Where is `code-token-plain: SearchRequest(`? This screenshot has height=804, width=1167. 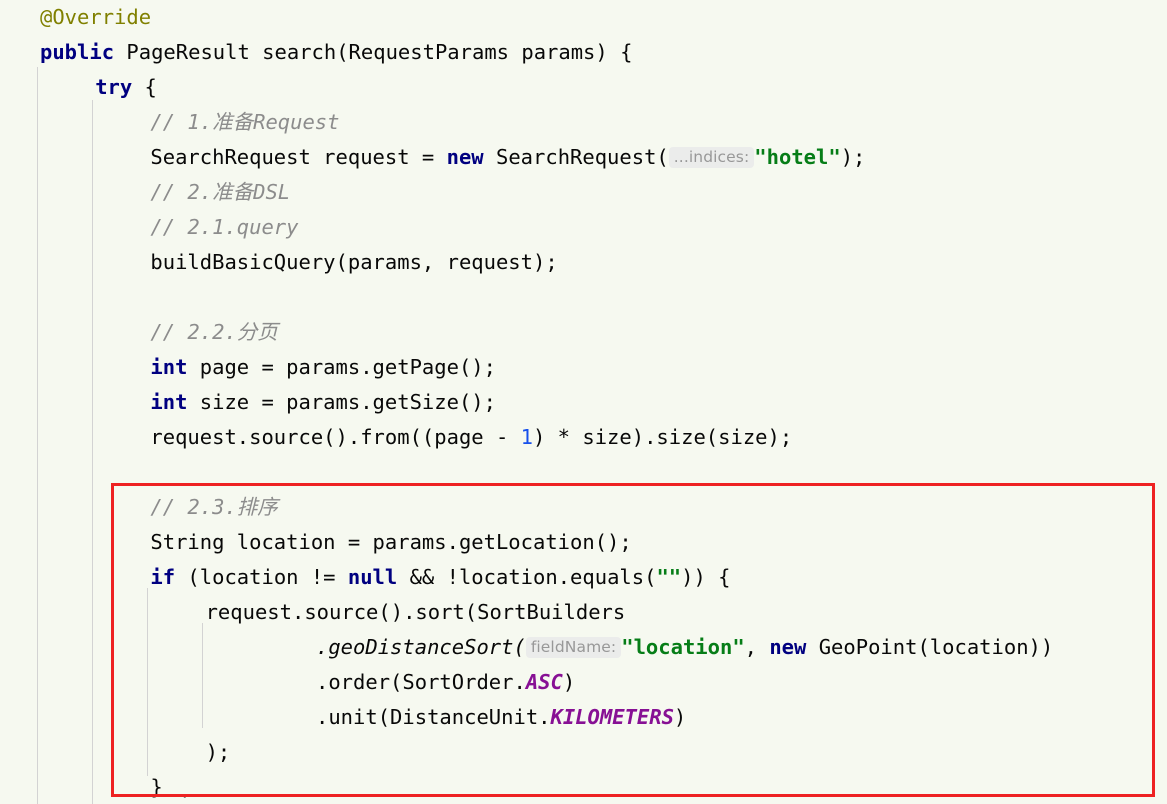 code-token-plain: SearchRequest( is located at coordinates (576, 157).